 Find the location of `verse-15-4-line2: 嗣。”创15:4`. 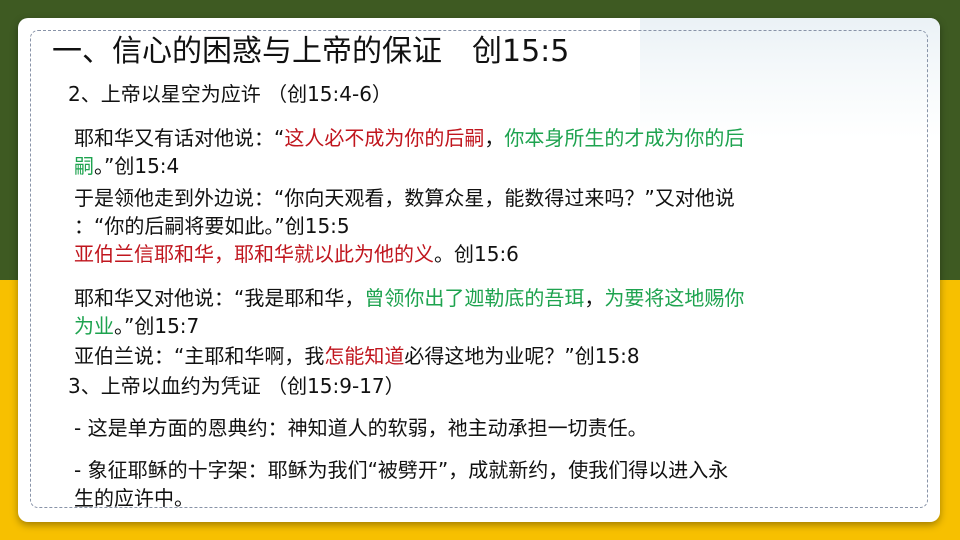

verse-15-4-line2: 嗣。”创15:4 is located at coordinates (126, 166).